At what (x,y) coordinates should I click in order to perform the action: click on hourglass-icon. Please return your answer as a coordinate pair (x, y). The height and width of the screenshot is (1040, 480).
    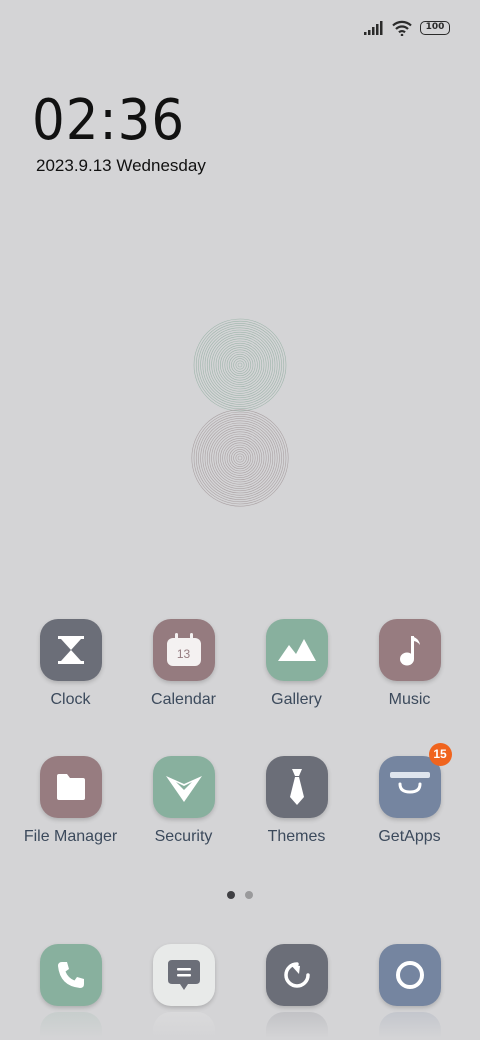
    Looking at the image, I should click on (70, 650).